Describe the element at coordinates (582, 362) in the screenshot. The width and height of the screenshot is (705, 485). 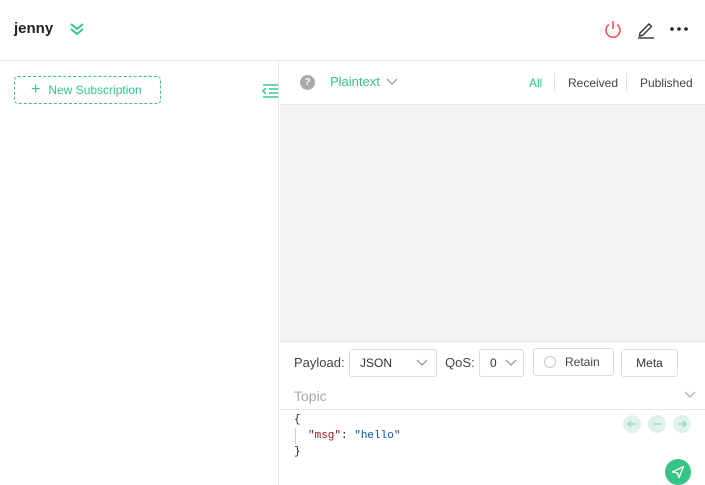
I see `retain-label: Retain` at that location.